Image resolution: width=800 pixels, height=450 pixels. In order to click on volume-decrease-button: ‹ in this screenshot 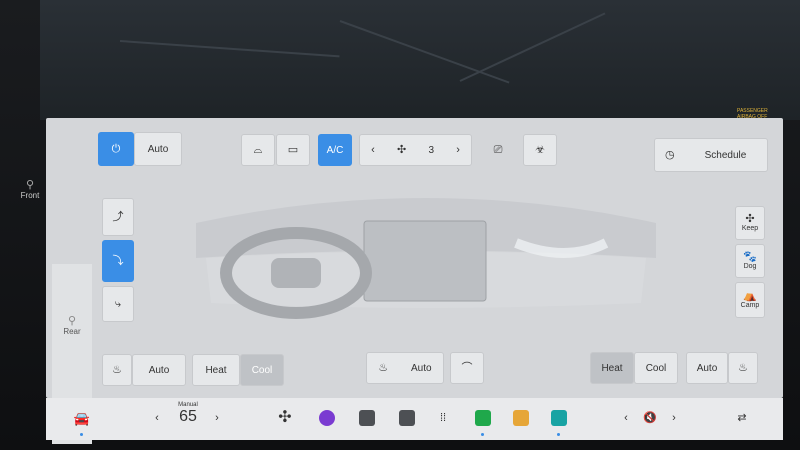, I will do `click(626, 418)`.